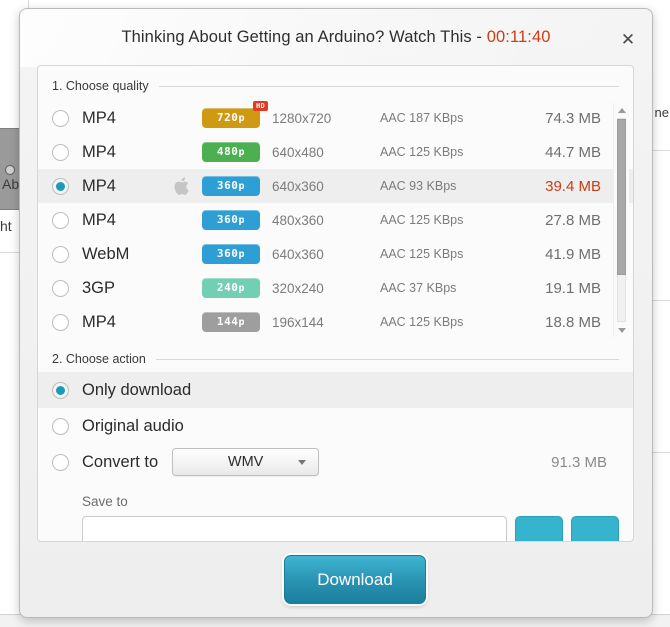  Describe the element at coordinates (355, 579) in the screenshot. I see `download-button: Download` at that location.